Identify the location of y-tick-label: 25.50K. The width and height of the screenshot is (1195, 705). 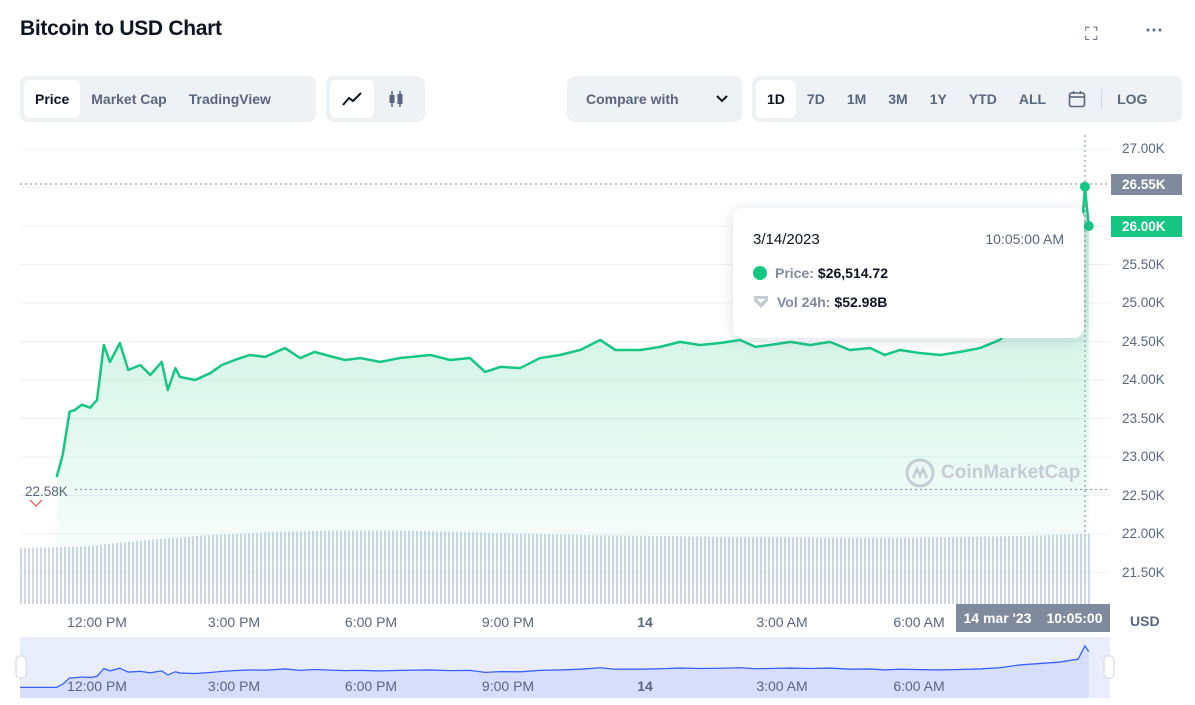
(1143, 264).